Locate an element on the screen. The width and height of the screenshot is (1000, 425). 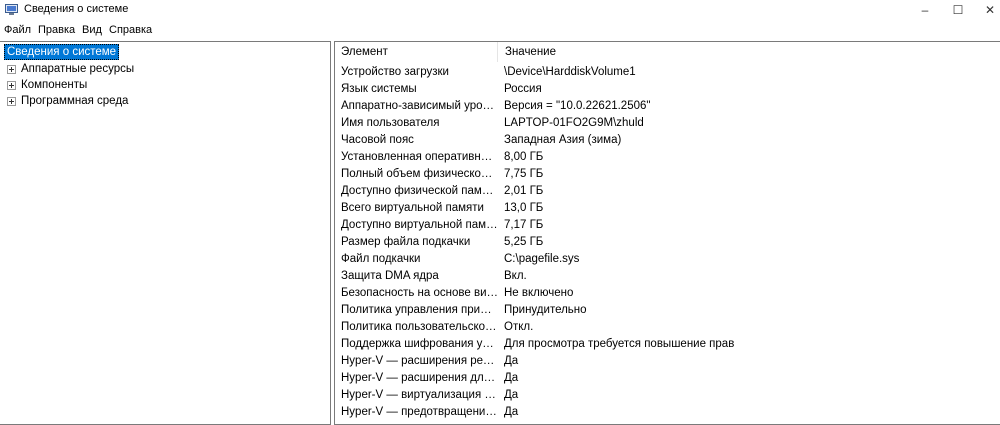
cell-value: Откл. is located at coordinates (519, 327).